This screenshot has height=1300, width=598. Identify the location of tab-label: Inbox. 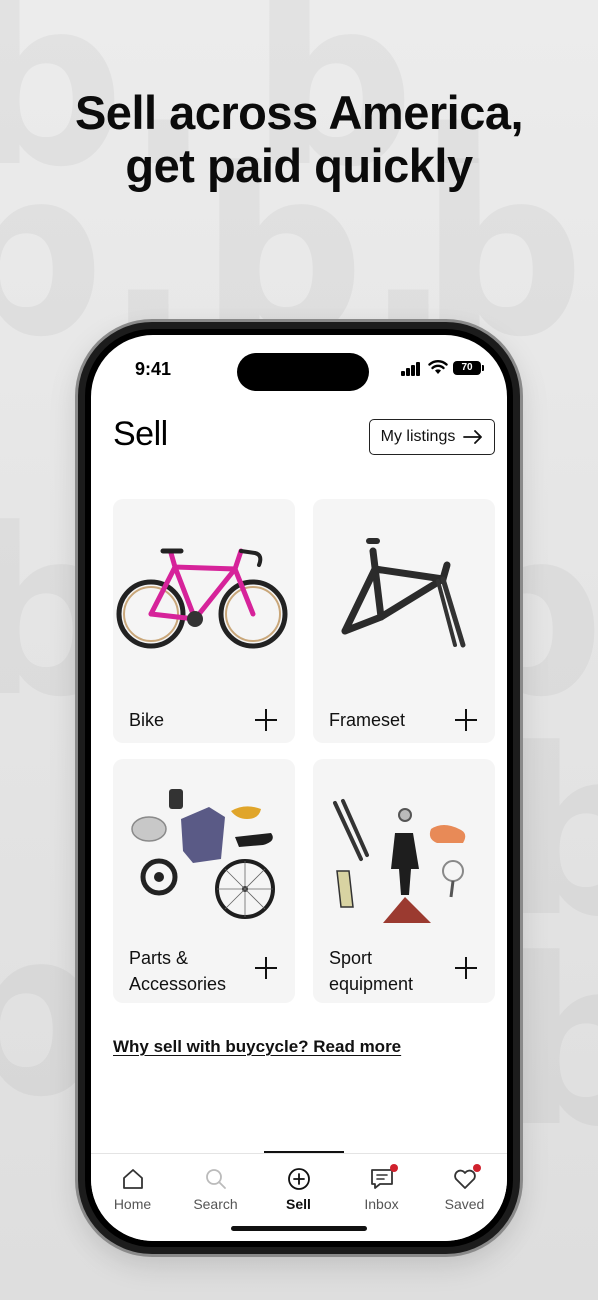
(381, 1204).